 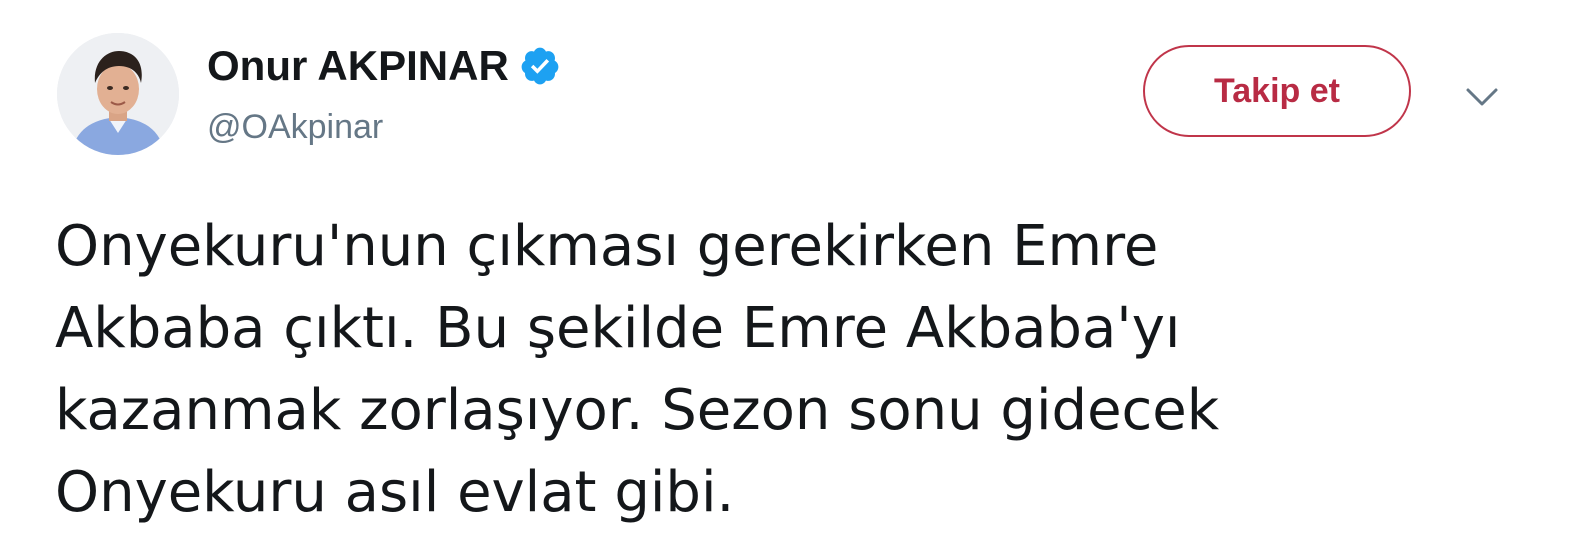 I want to click on avatar-photo, so click(x=118, y=94).